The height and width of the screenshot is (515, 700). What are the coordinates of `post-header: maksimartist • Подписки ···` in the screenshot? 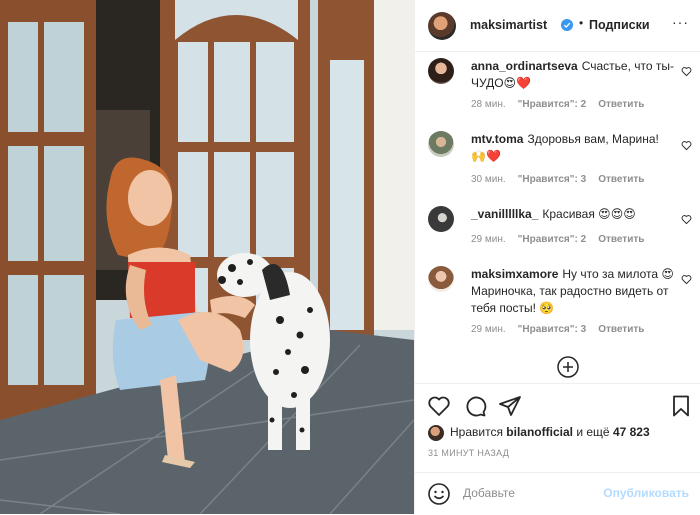 It's located at (557, 26).